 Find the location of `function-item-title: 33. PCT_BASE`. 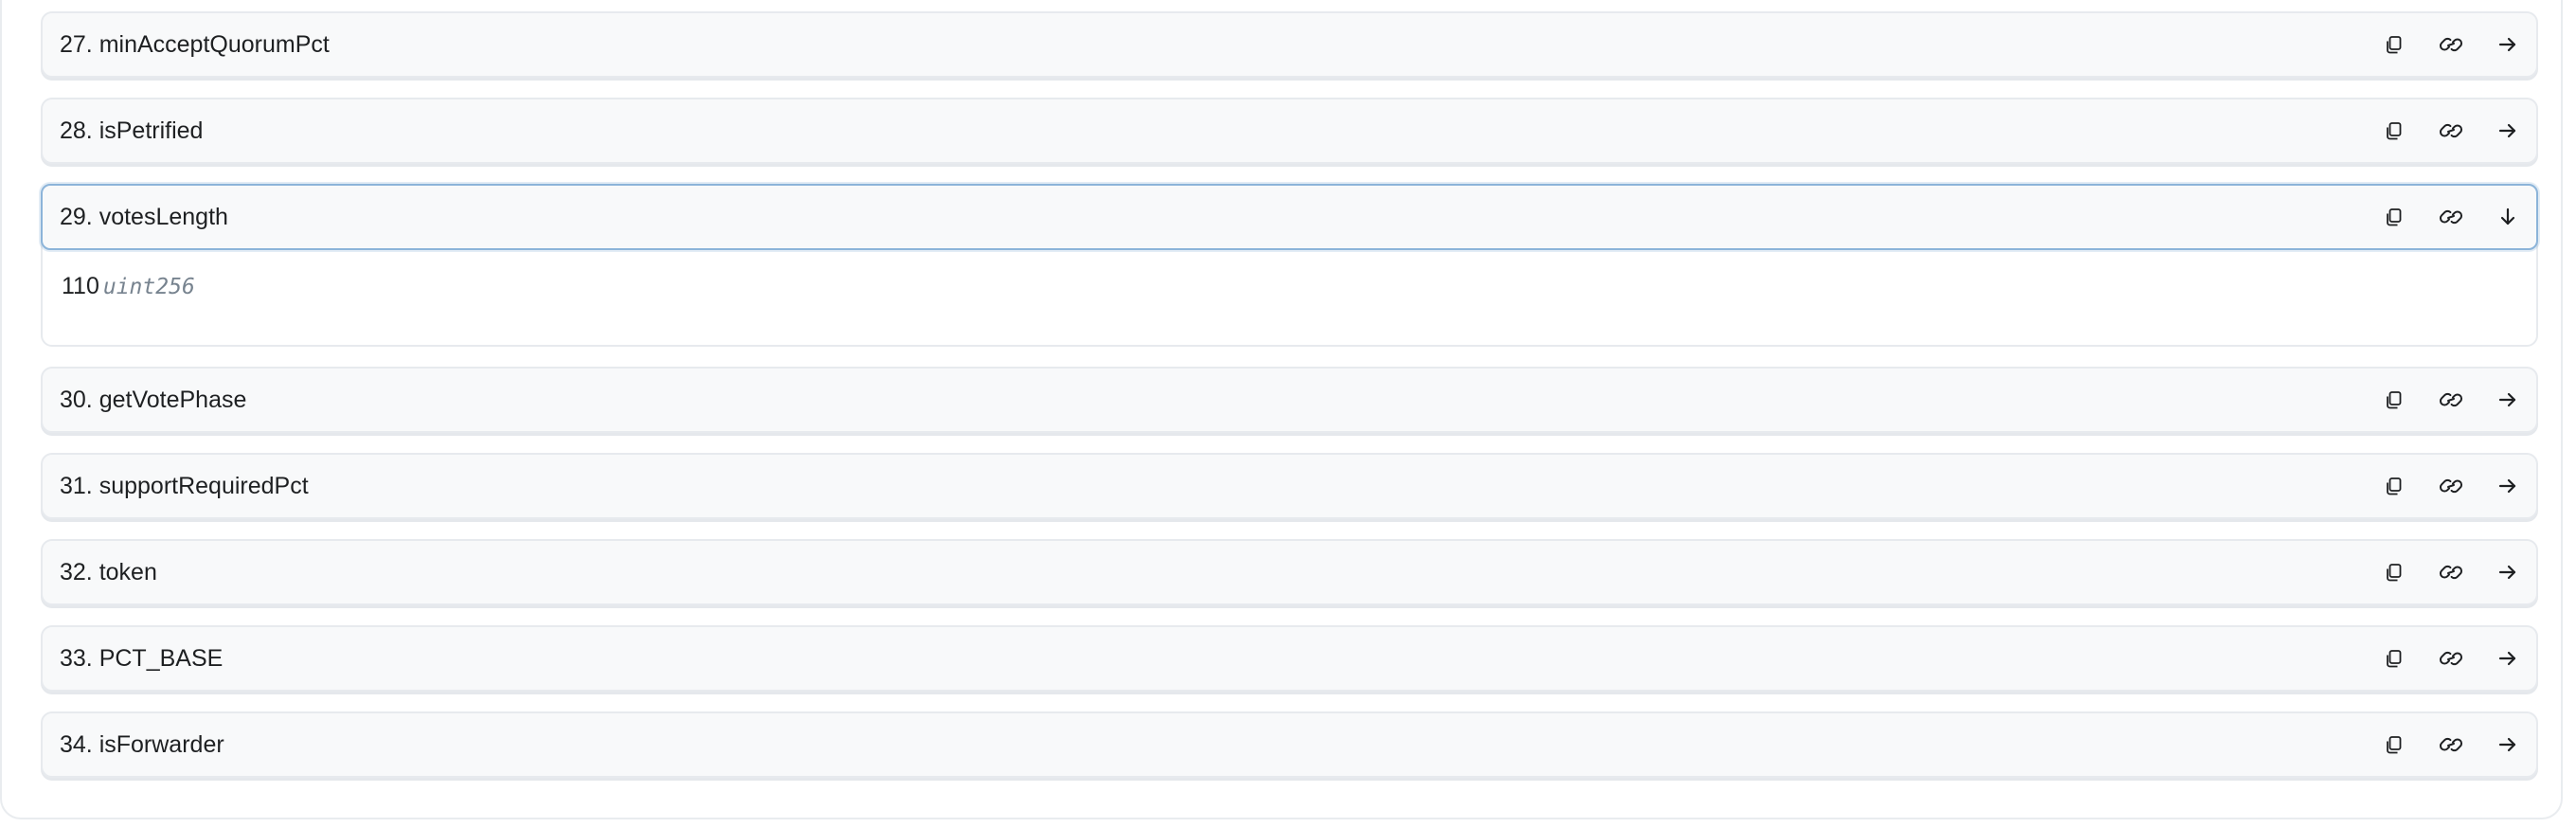

function-item-title: 33. PCT_BASE is located at coordinates (142, 658).